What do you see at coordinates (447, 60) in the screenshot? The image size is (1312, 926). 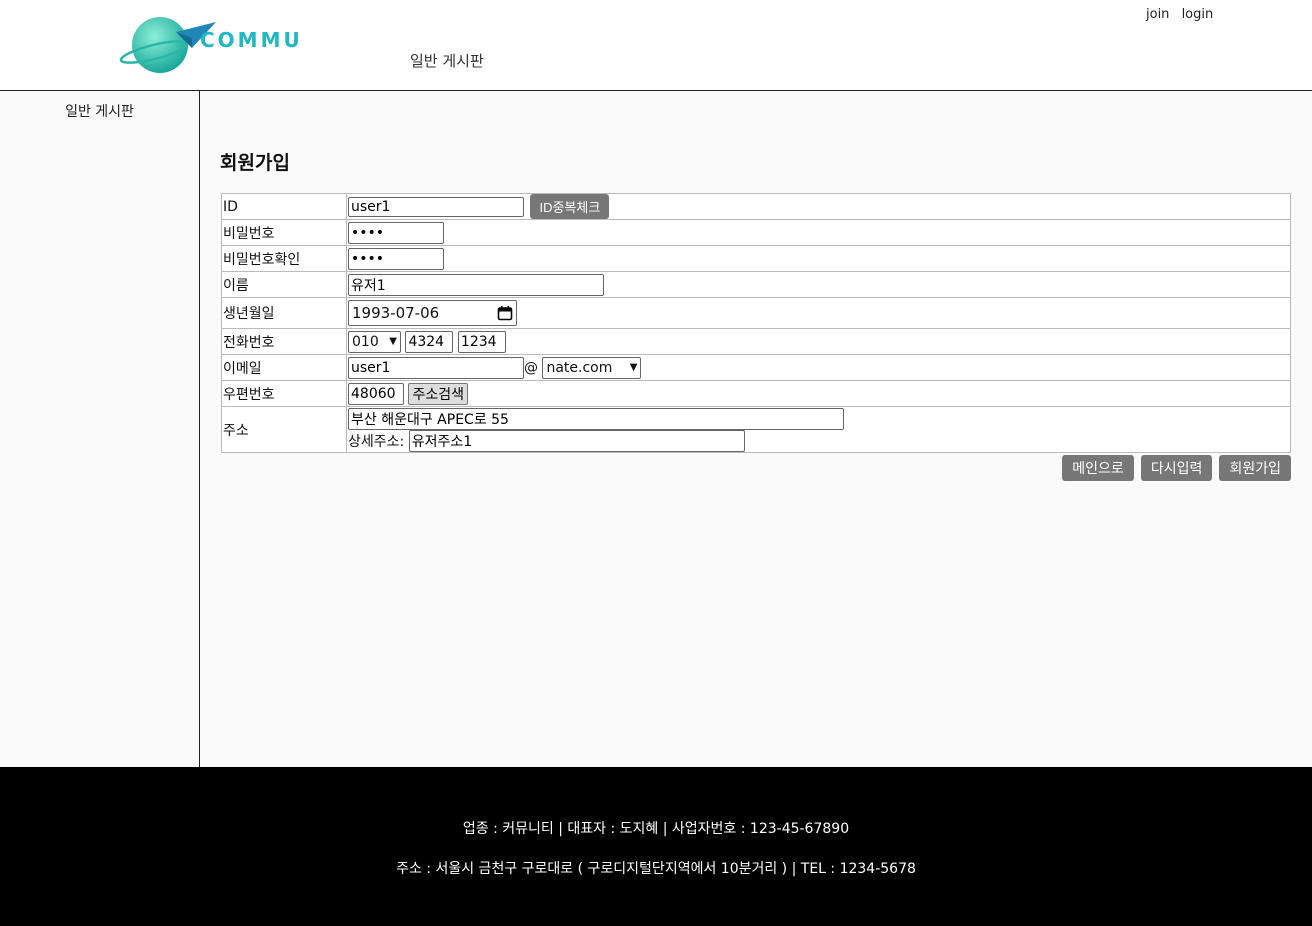 I see `nav-general-board: 일반 게시판` at bounding box center [447, 60].